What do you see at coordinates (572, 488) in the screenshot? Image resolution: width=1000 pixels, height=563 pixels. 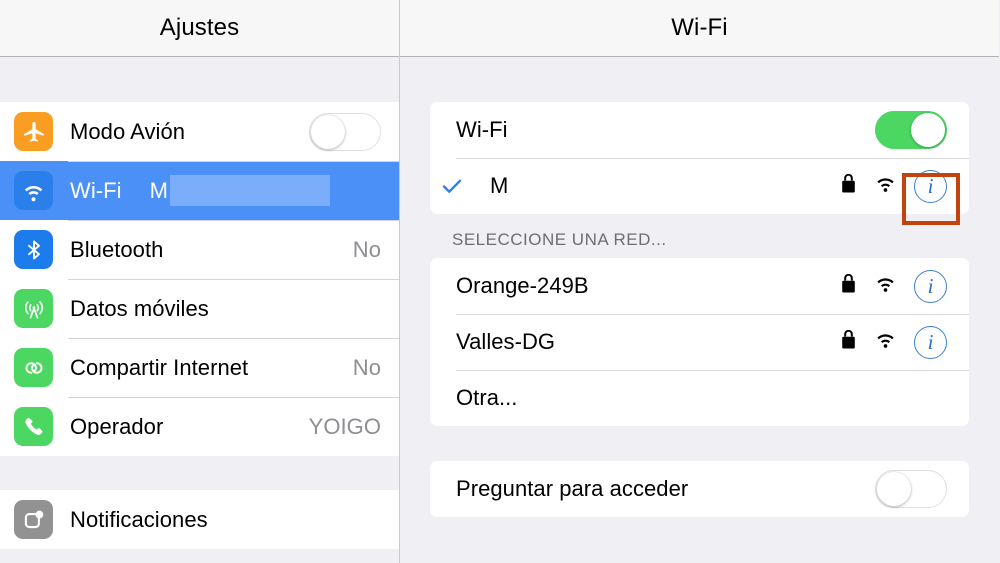 I see `ask-to-join-label: Preguntar para acceder` at bounding box center [572, 488].